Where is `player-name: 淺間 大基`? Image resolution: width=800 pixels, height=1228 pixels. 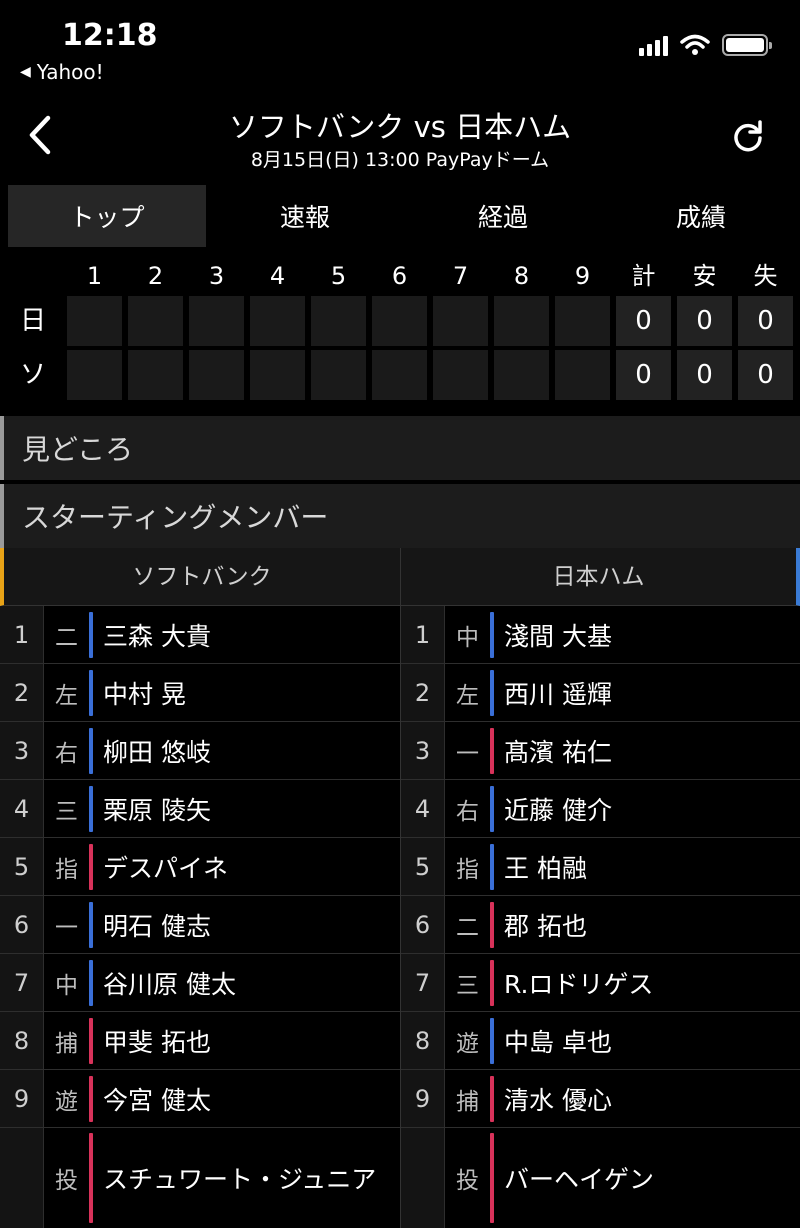 player-name: 淺間 大基 is located at coordinates (558, 634).